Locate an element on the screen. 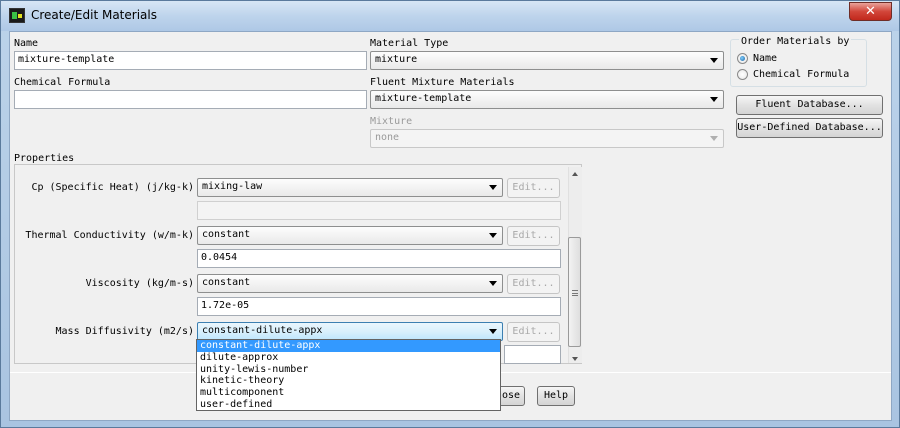 The width and height of the screenshot is (900, 428). dropdown-option: multicomponent is located at coordinates (348, 393).